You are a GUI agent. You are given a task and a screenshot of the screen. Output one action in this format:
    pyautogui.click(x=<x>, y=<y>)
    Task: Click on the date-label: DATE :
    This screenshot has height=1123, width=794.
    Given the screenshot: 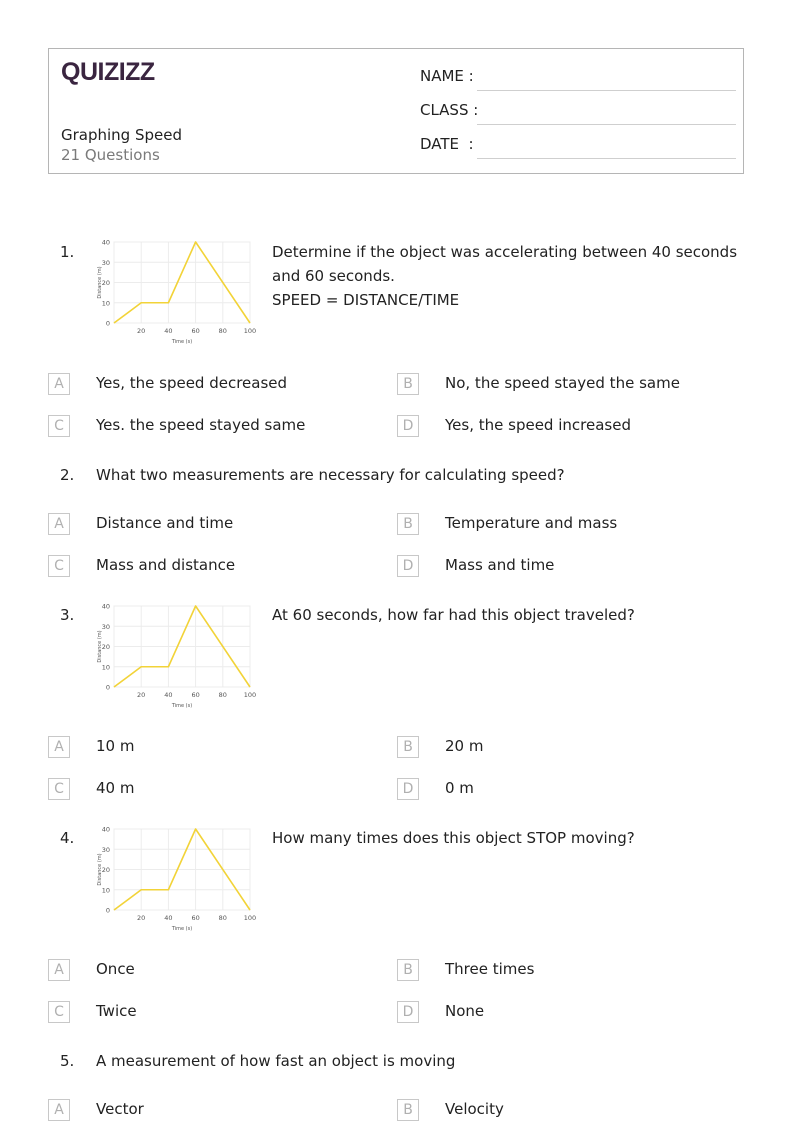 What is the action you would take?
    pyautogui.click(x=447, y=144)
    